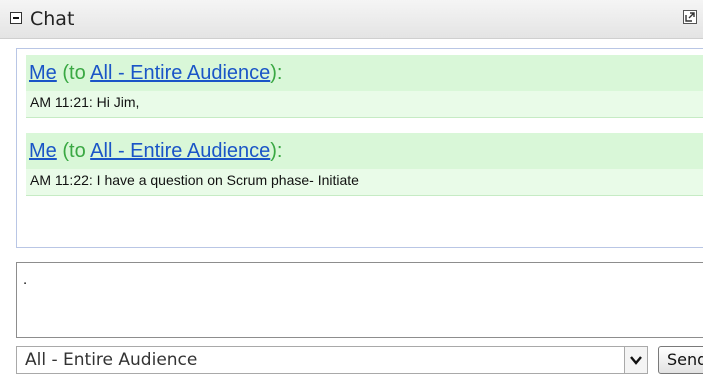 The image size is (703, 381). What do you see at coordinates (364, 104) in the screenshot?
I see `message-body: AM 11:21: Hi Jim,` at bounding box center [364, 104].